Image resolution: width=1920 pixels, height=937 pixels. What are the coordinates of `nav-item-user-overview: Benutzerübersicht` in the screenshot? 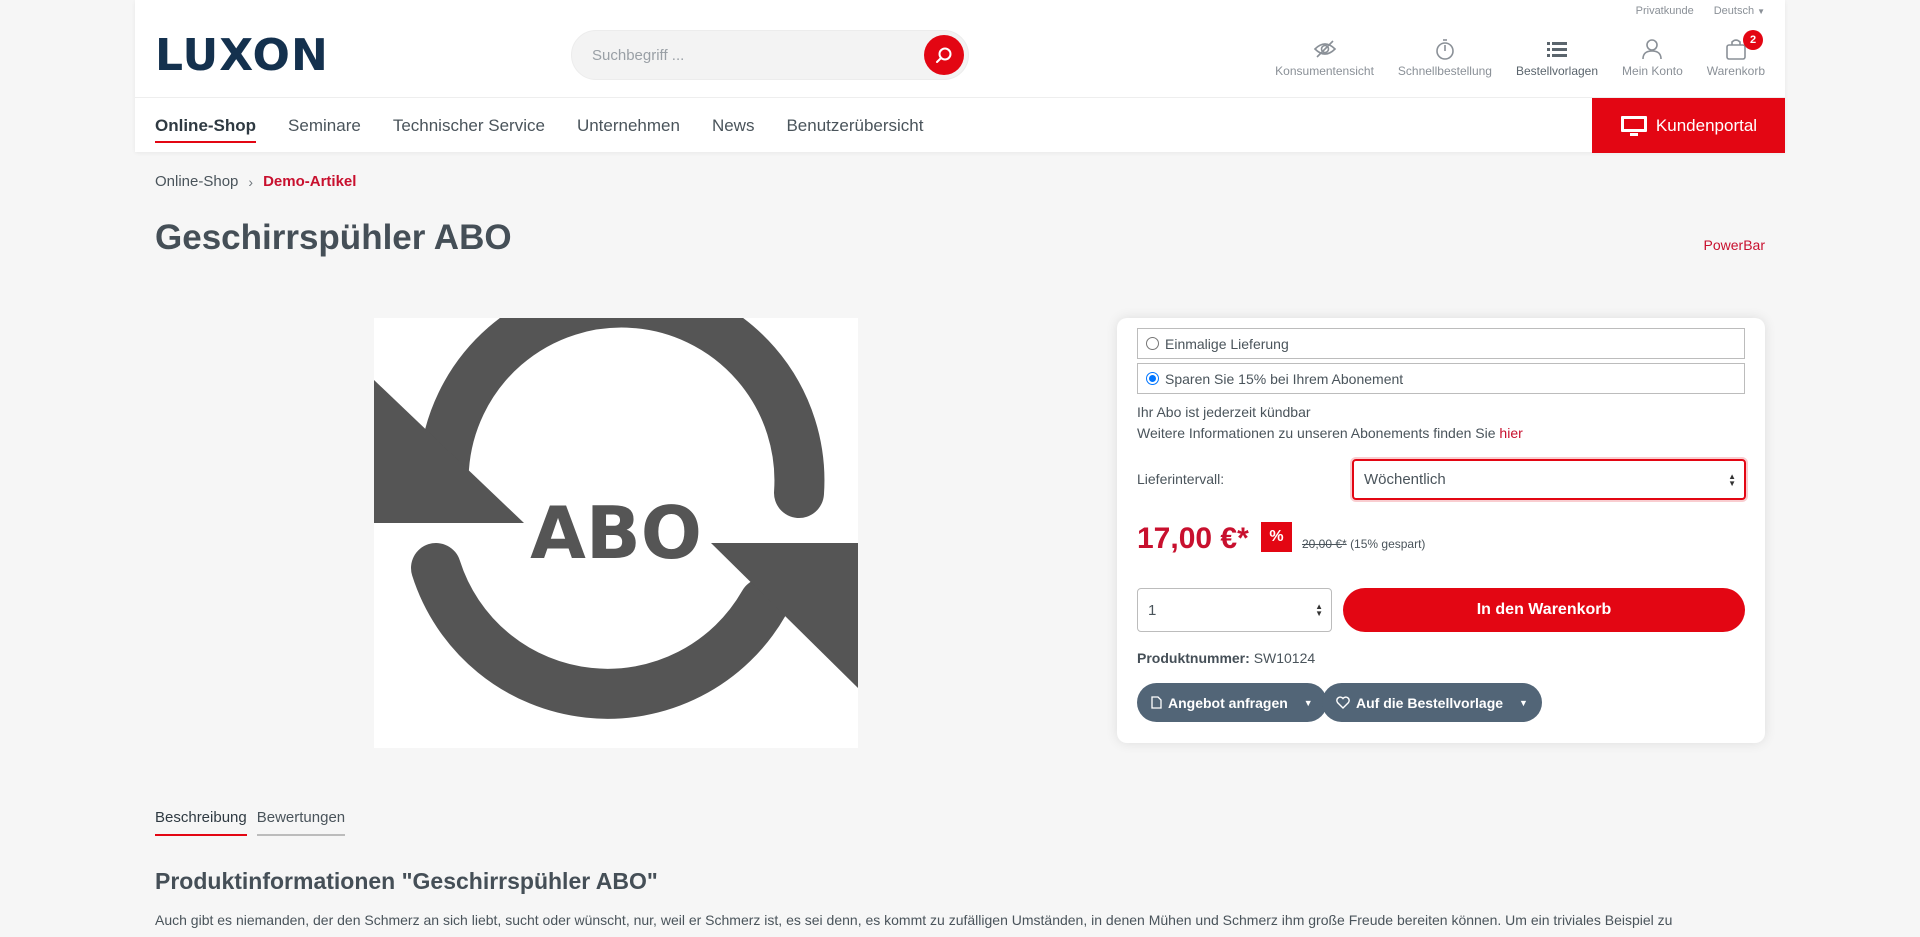 It's located at (854, 125).